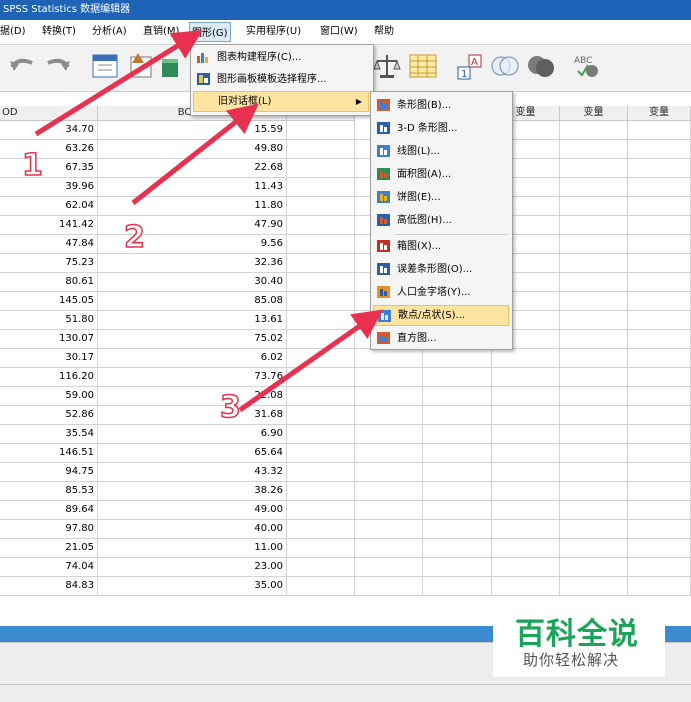 Image resolution: width=691 pixels, height=702 pixels. Describe the element at coordinates (230, 407) in the screenshot. I see `step-number-3: 3` at that location.